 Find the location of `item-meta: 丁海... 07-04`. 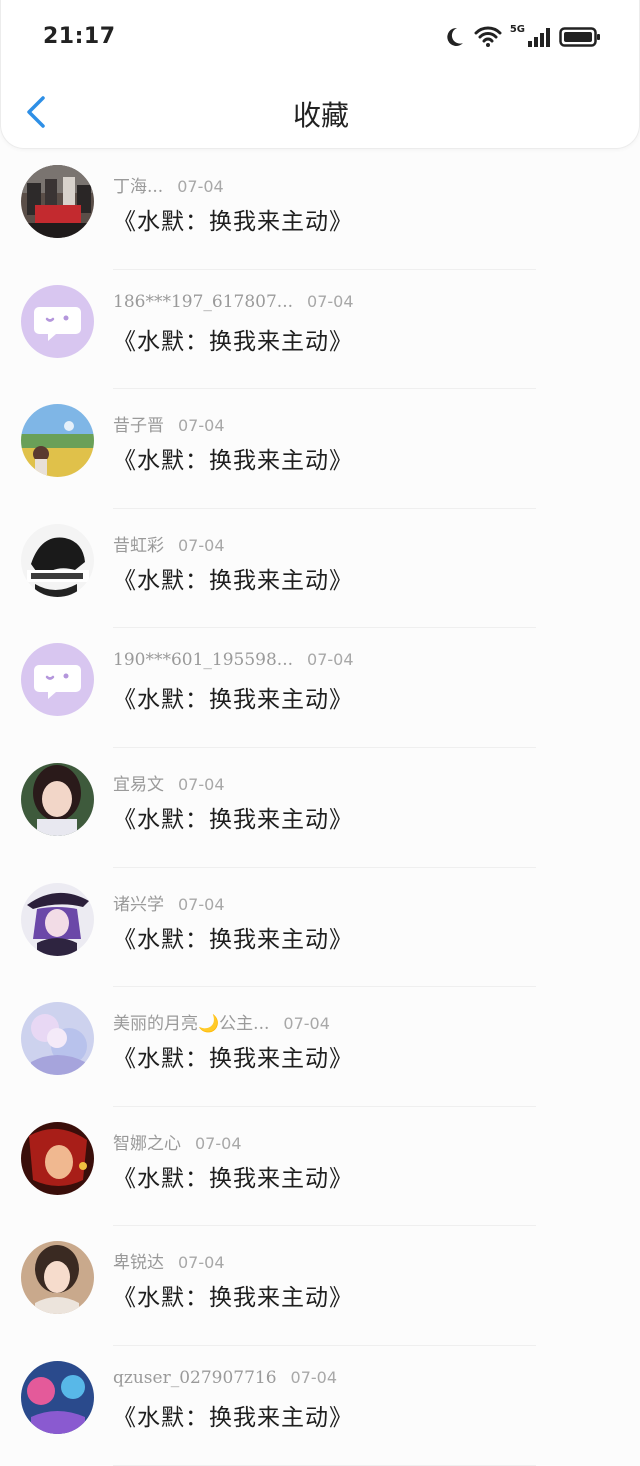

item-meta: 丁海... 07-04 is located at coordinates (168, 184).